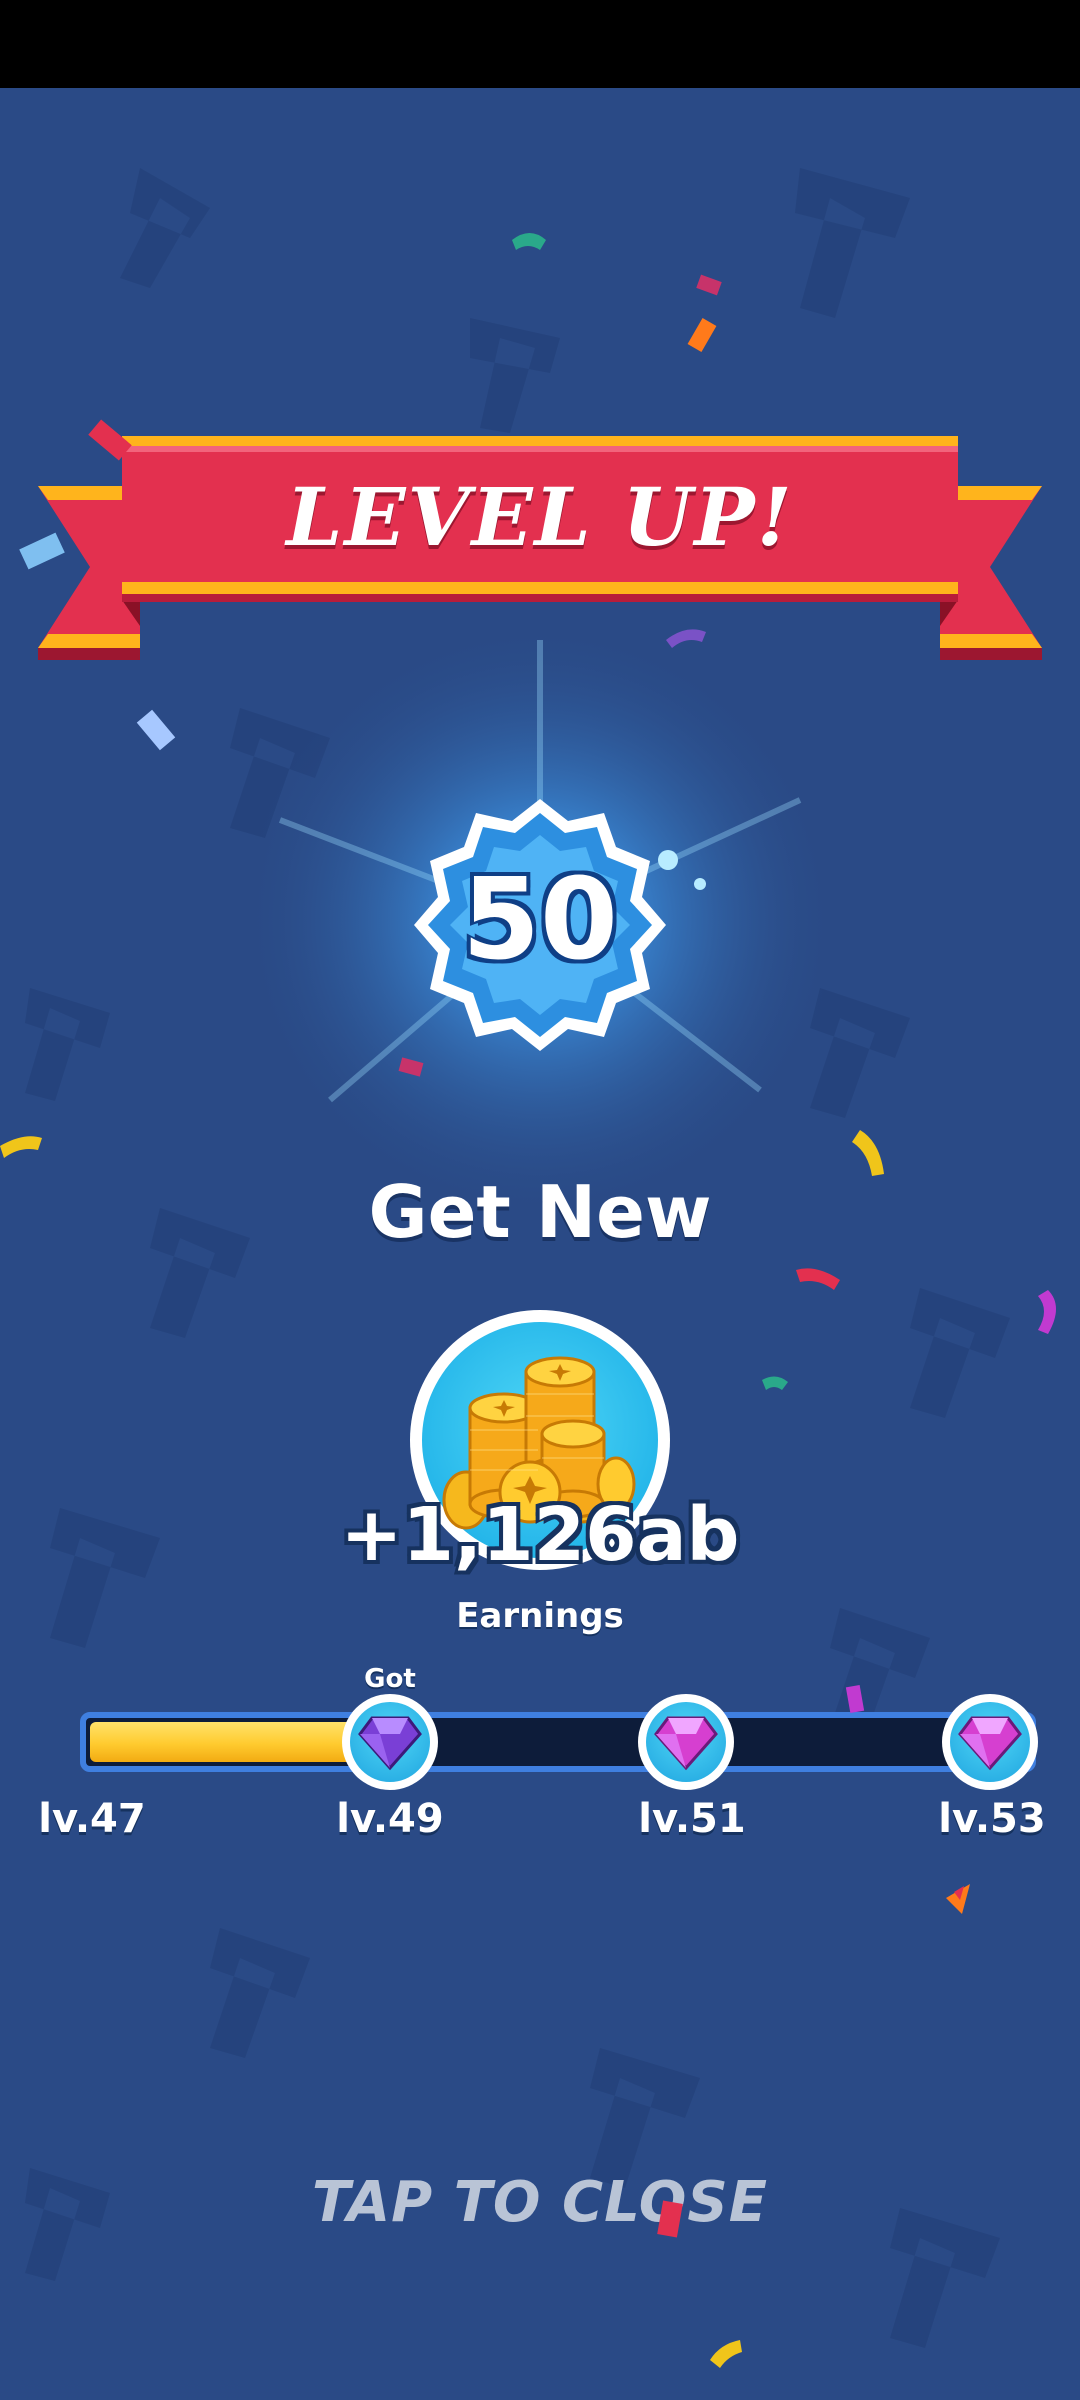 The image size is (1080, 2400). What do you see at coordinates (390, 1819) in the screenshot?
I see `milestone-level-label: lv.49` at bounding box center [390, 1819].